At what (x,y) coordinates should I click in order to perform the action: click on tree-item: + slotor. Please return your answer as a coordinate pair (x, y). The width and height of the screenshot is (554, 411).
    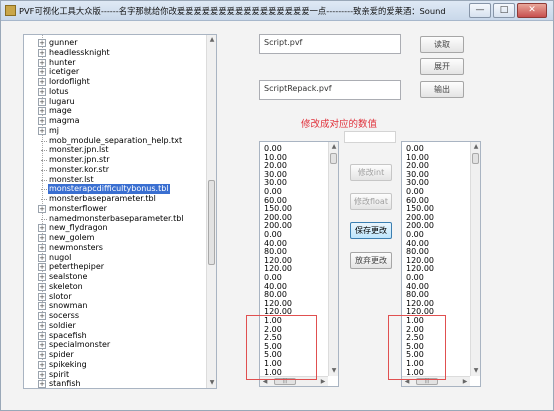
    Looking at the image, I should click on (115, 297).